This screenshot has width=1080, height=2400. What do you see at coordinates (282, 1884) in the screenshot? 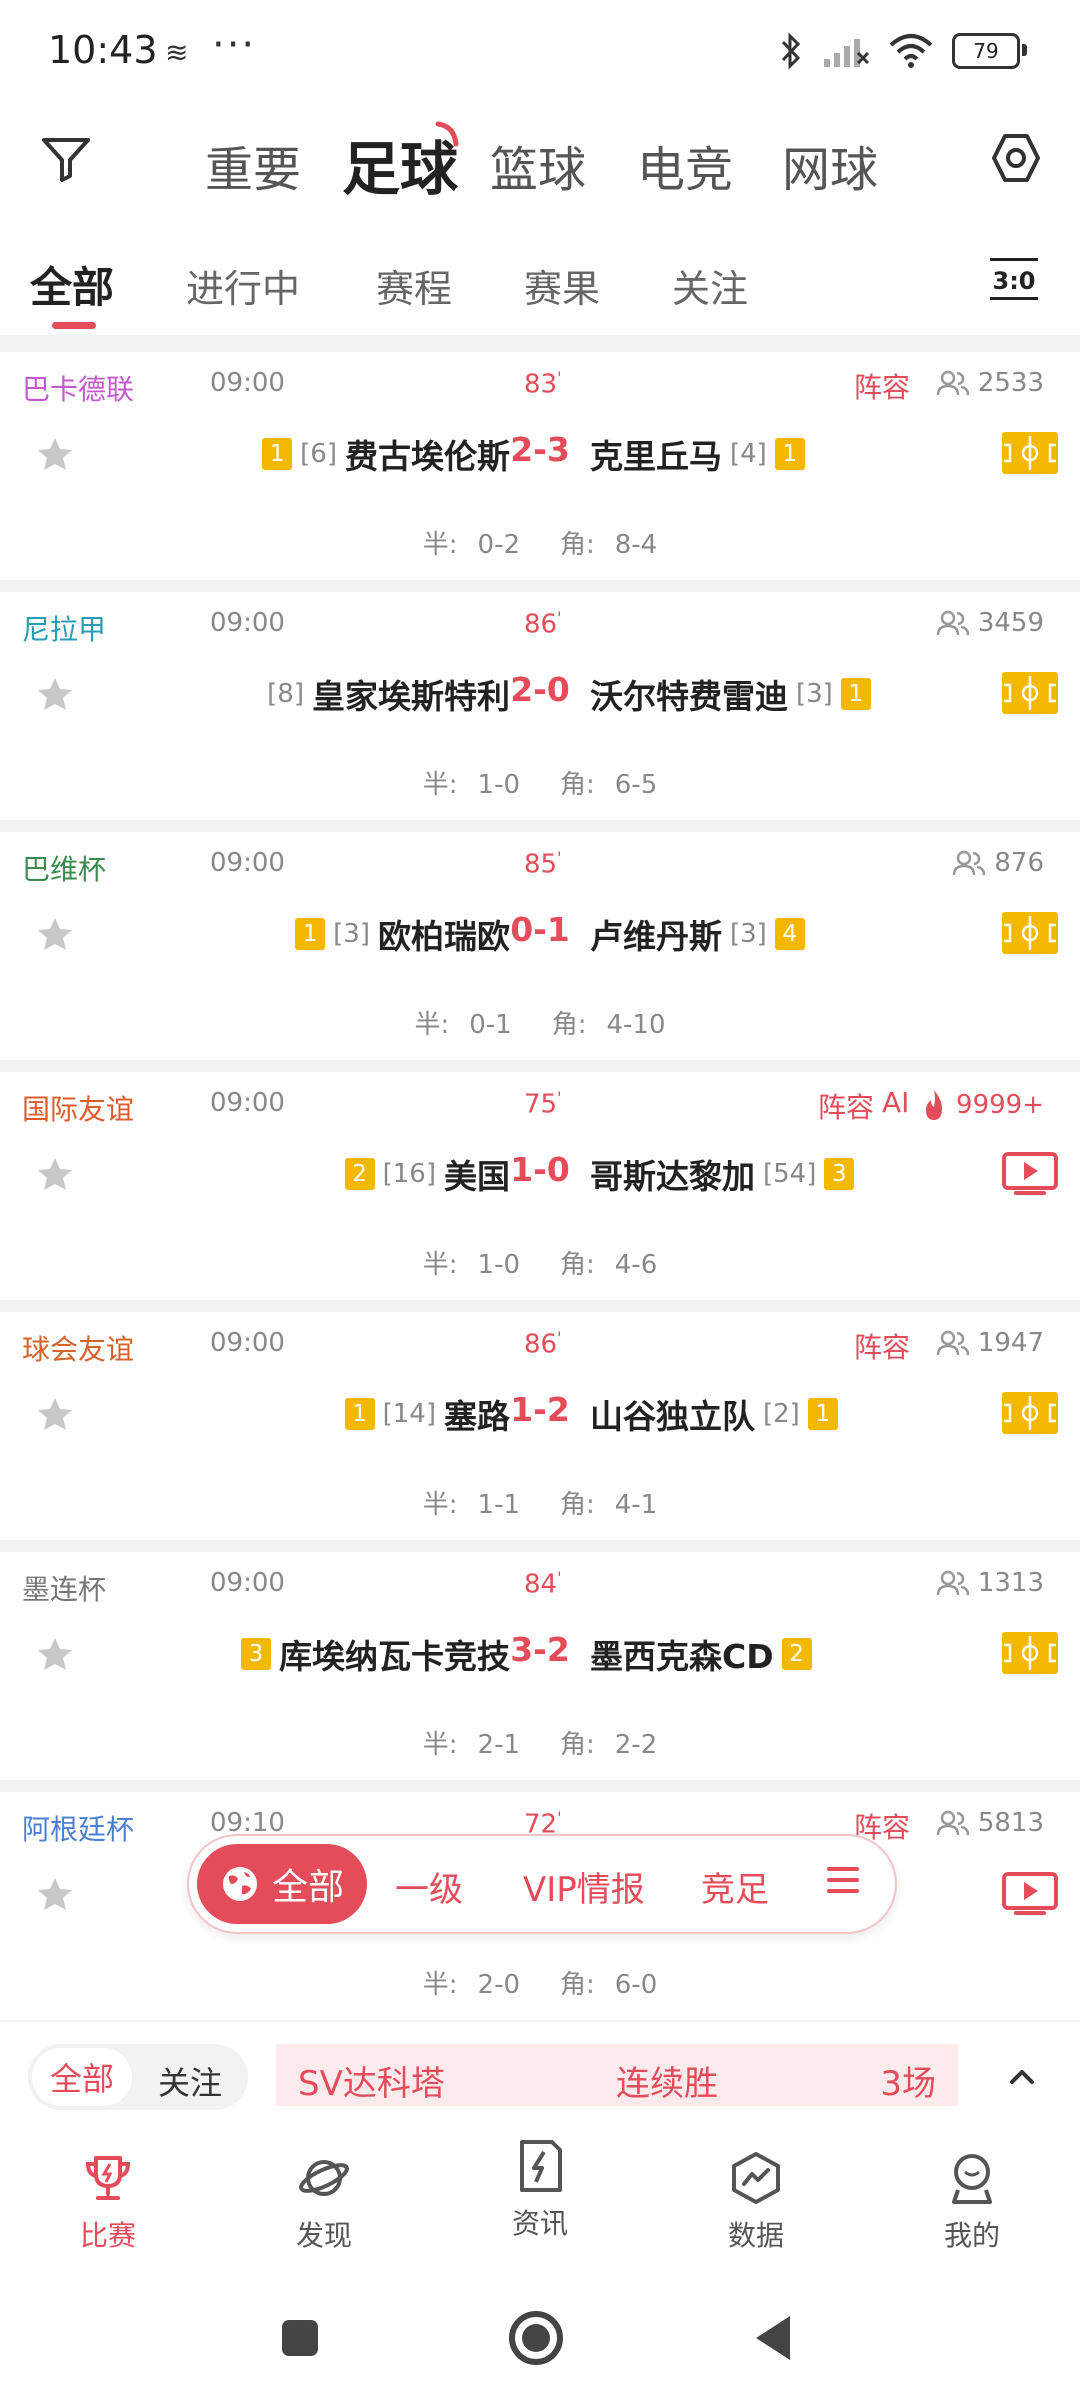
I see `filter-all-button: 全部` at bounding box center [282, 1884].